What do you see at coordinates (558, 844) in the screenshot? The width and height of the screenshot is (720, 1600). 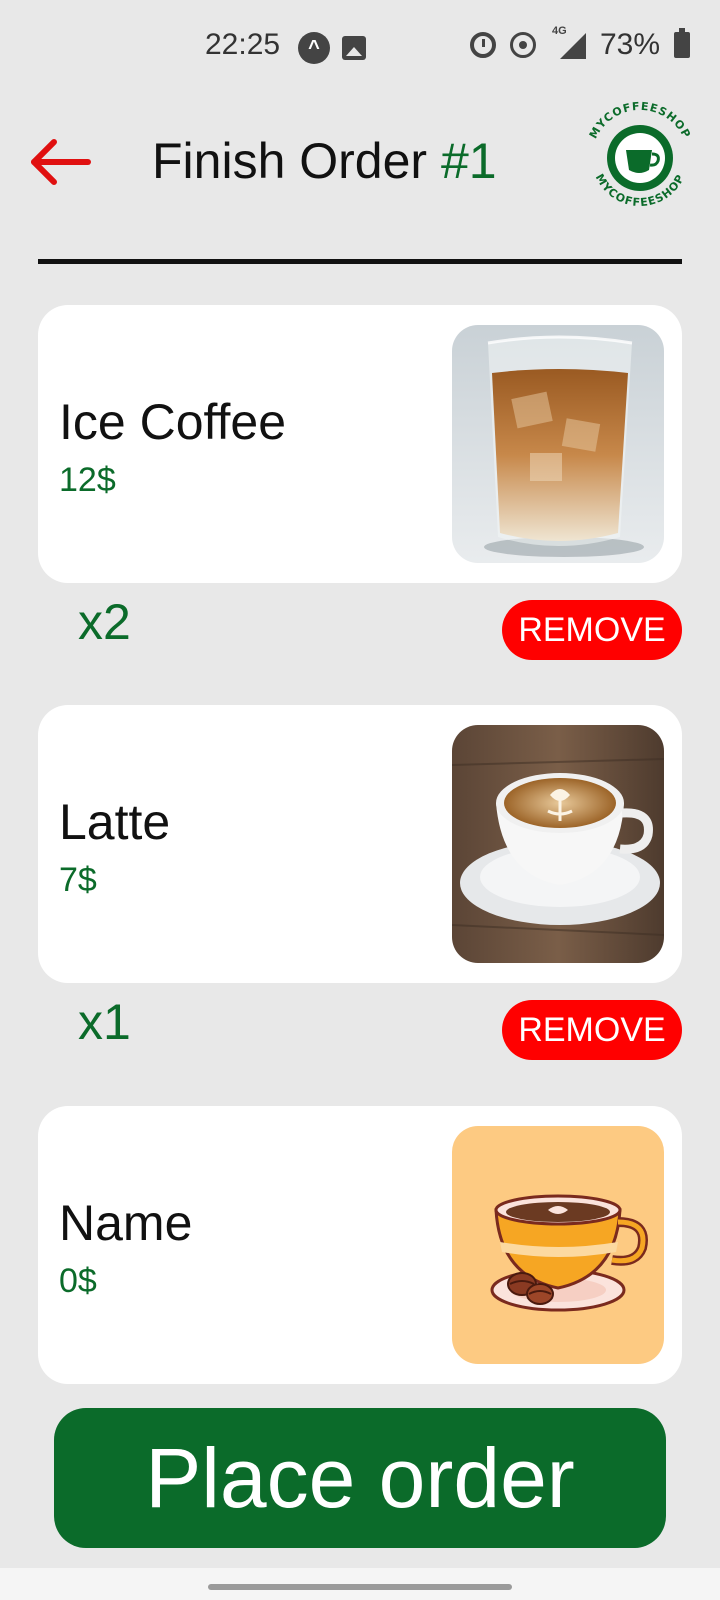 I see `latte-image` at bounding box center [558, 844].